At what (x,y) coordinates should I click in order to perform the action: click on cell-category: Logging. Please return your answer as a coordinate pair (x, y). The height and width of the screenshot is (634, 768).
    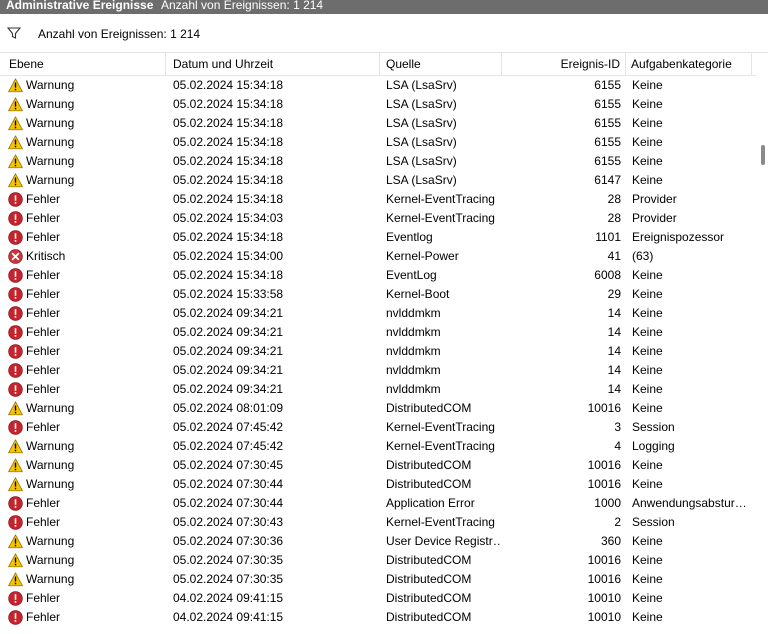
    Looking at the image, I should click on (653, 446).